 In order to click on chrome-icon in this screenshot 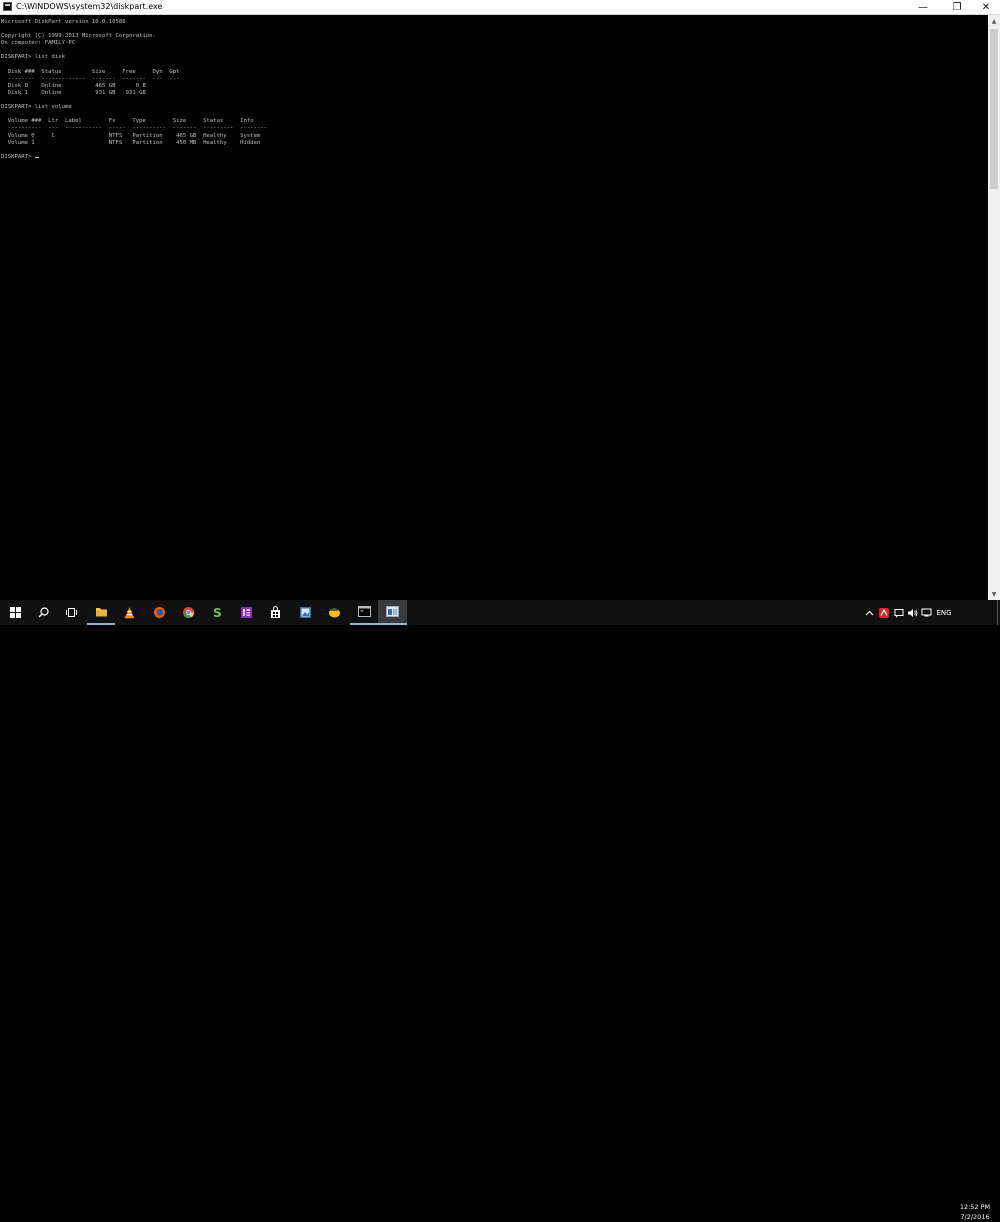, I will do `click(188, 612)`.